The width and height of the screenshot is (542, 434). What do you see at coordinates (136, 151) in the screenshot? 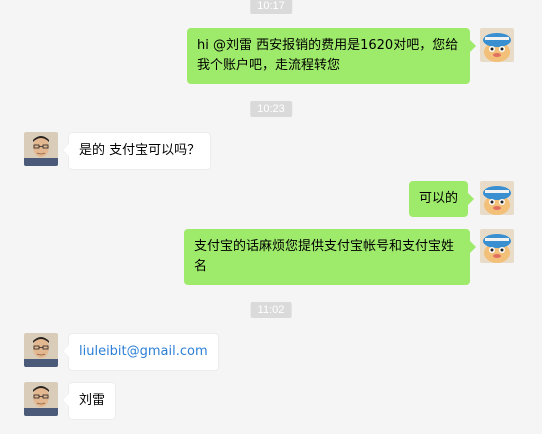
I see `their-message-bubble: 是的 支付宝可以吗？` at bounding box center [136, 151].